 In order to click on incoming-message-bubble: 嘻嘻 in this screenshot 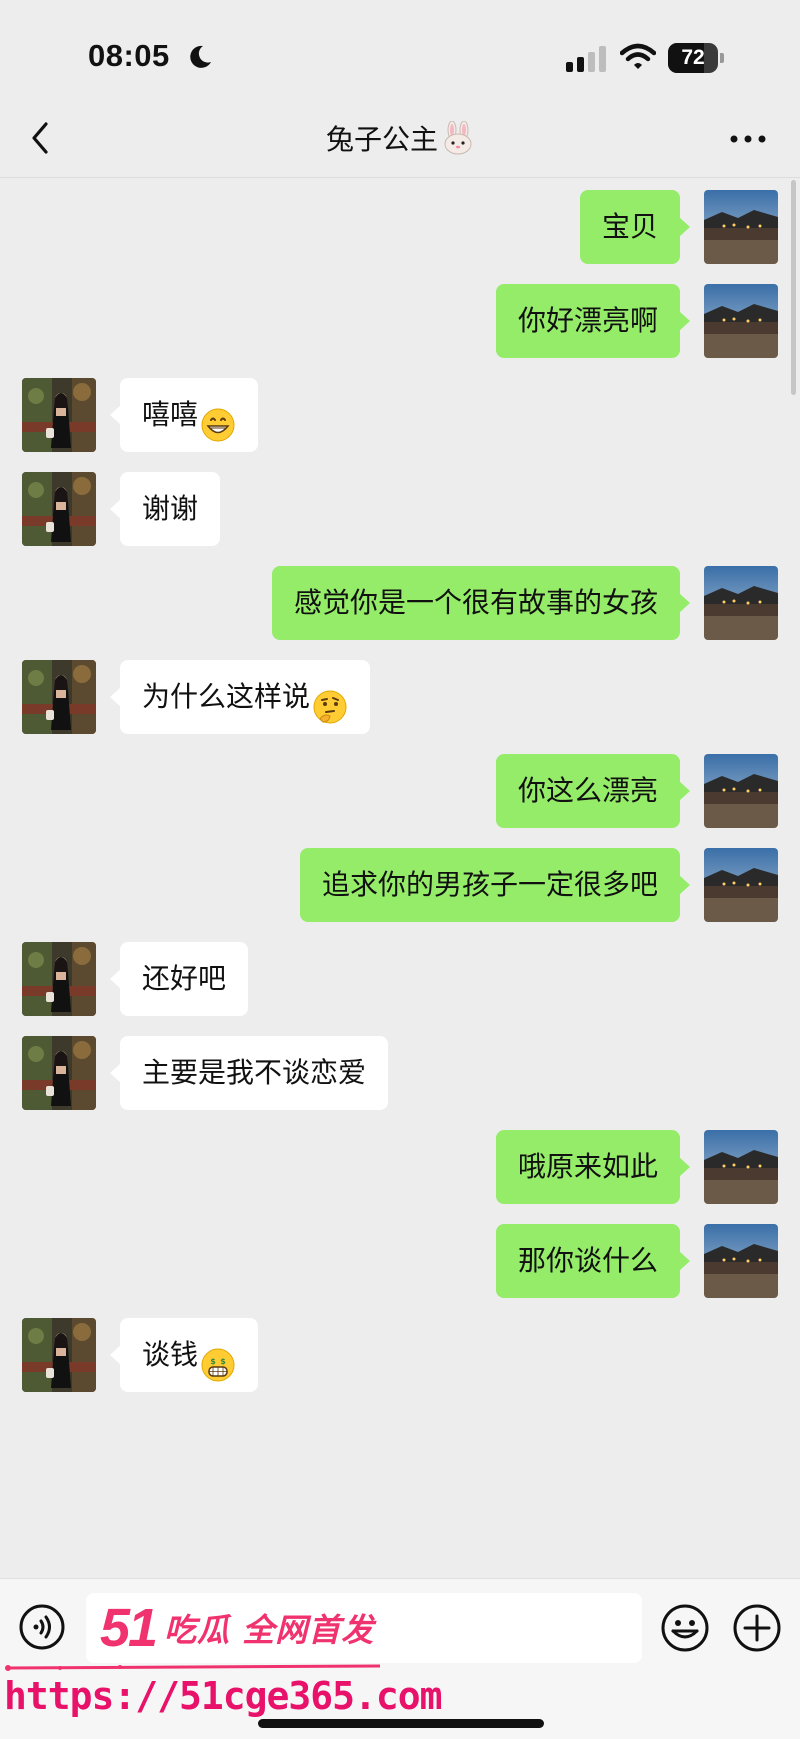, I will do `click(184, 415)`.